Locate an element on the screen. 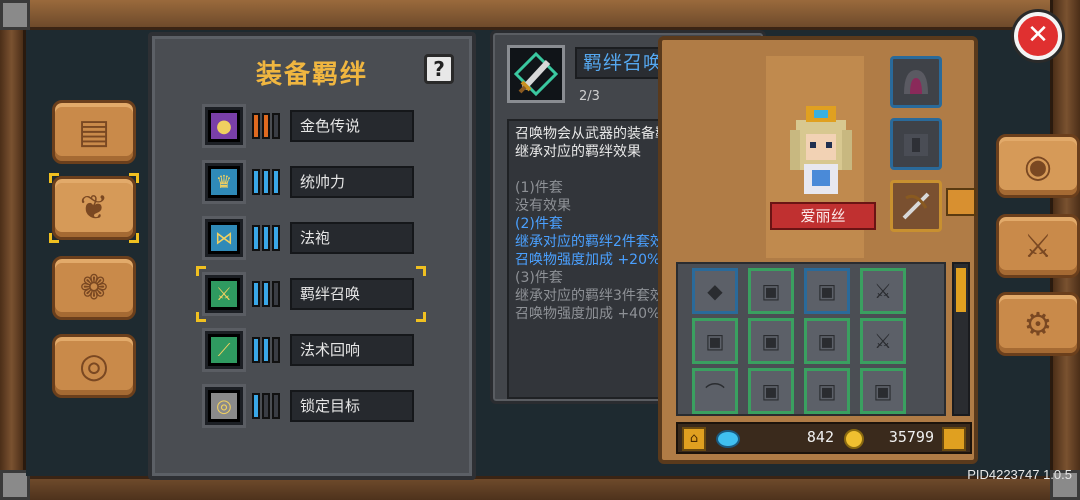 The image size is (1080, 500). swords-icon: ⚔ is located at coordinates (1038, 246).